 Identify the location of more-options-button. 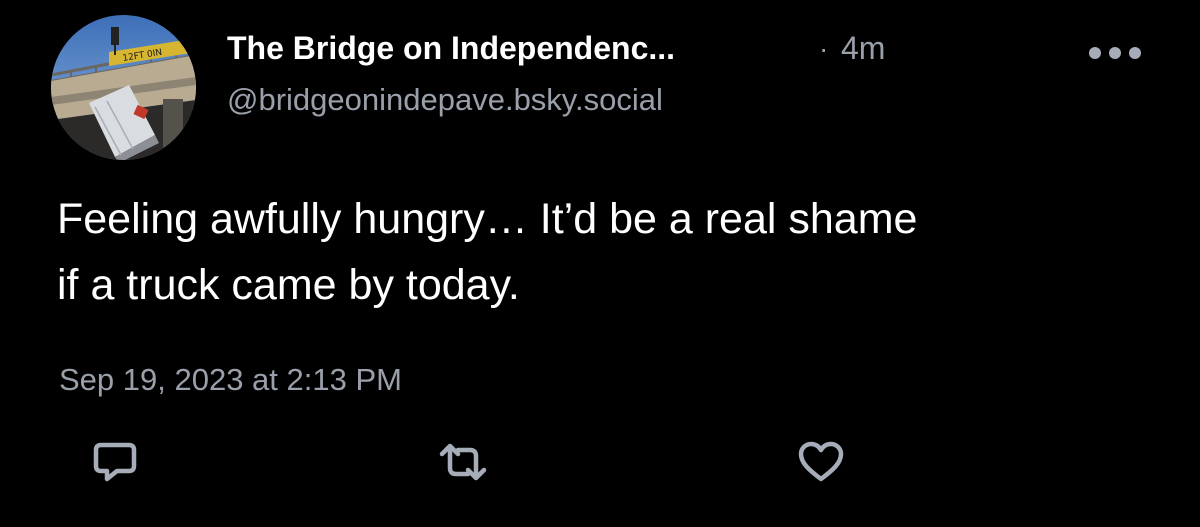
(1115, 53).